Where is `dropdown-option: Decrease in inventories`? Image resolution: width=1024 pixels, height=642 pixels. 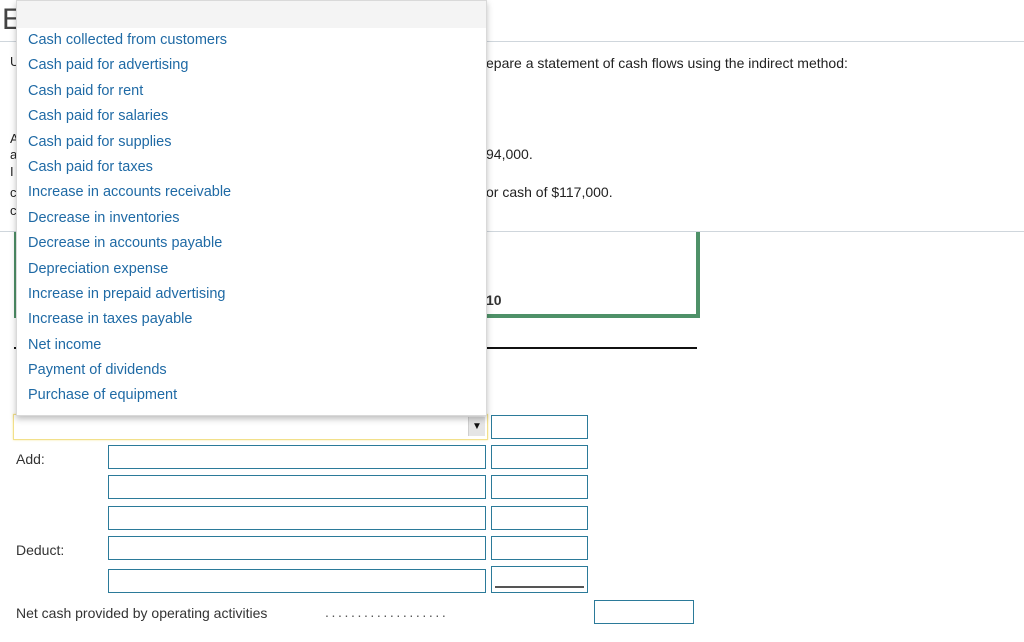
dropdown-option: Decrease in inventories is located at coordinates (251, 218).